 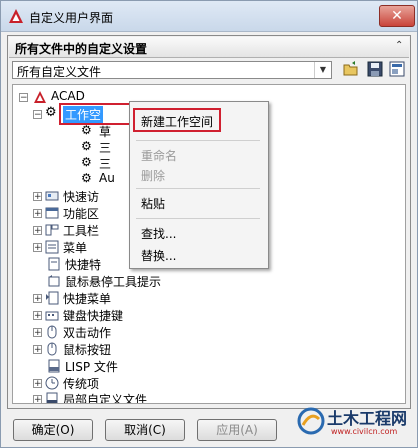 What do you see at coordinates (375, 69) in the screenshot?
I see `save-icon` at bounding box center [375, 69].